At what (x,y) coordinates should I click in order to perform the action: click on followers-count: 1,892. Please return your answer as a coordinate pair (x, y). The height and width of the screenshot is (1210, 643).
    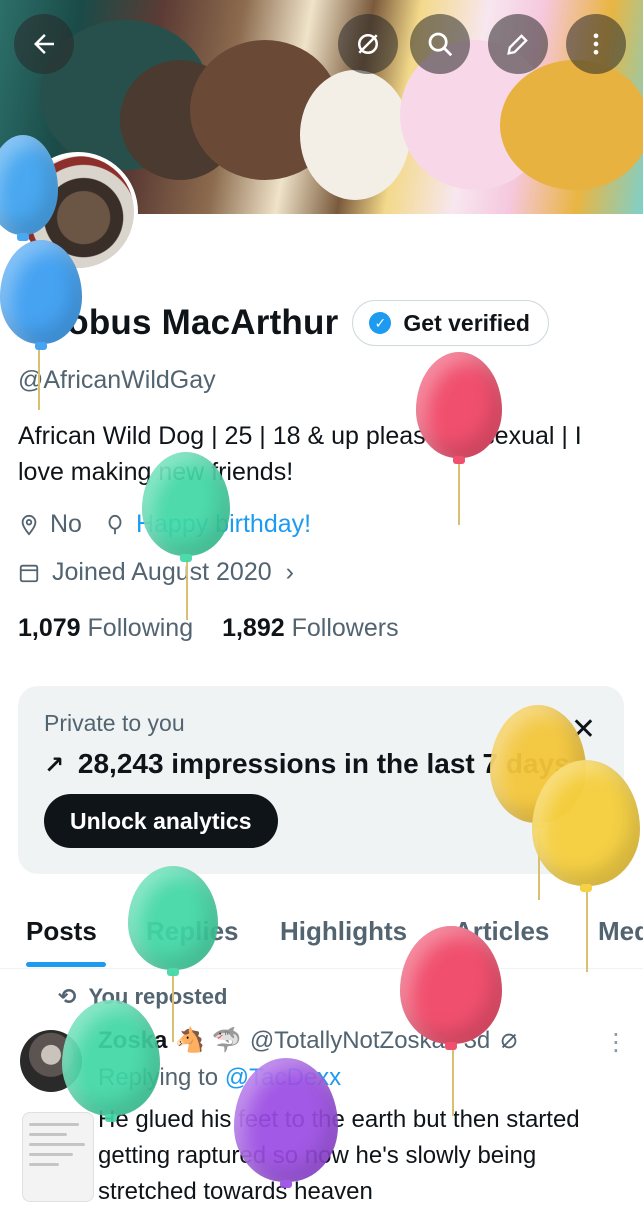
    Looking at the image, I should click on (253, 628).